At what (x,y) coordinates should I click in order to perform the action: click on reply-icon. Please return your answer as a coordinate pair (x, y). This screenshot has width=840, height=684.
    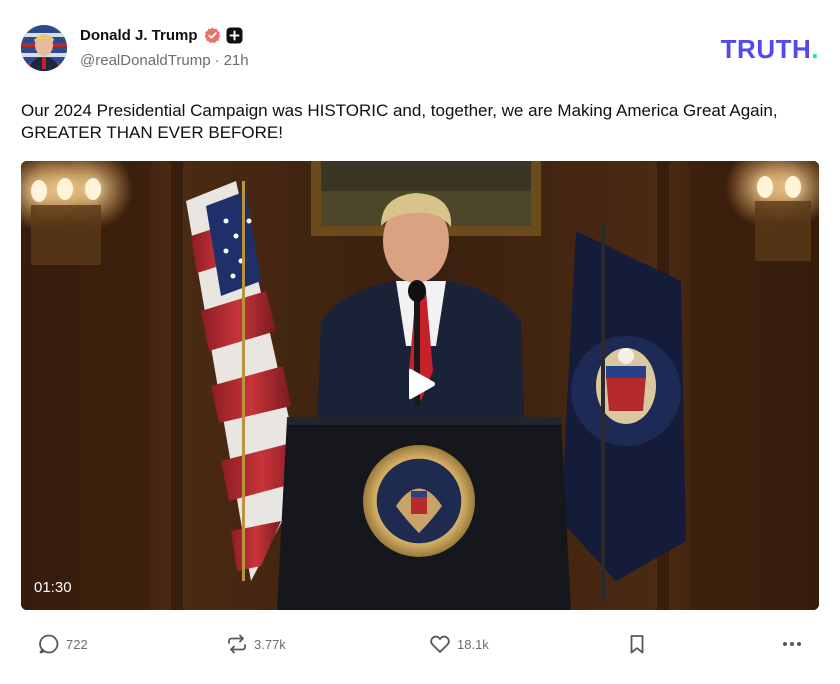
    Looking at the image, I should click on (49, 644).